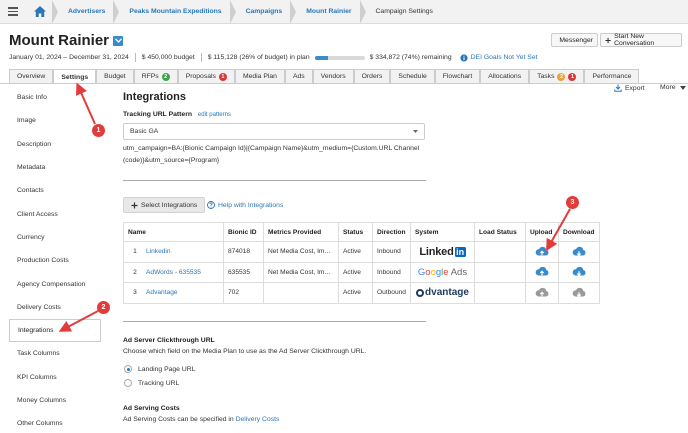 The image size is (688, 433). Describe the element at coordinates (243, 252) in the screenshot. I see `cell-bionic-id: 874018` at that location.